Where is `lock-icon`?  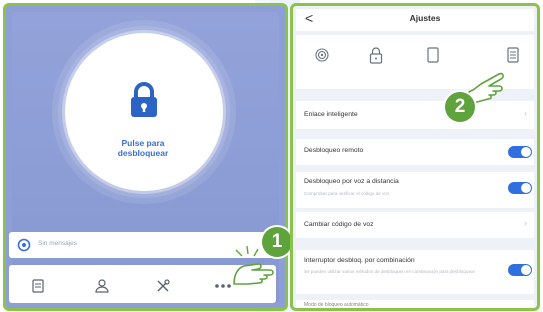 lock-icon is located at coordinates (144, 99).